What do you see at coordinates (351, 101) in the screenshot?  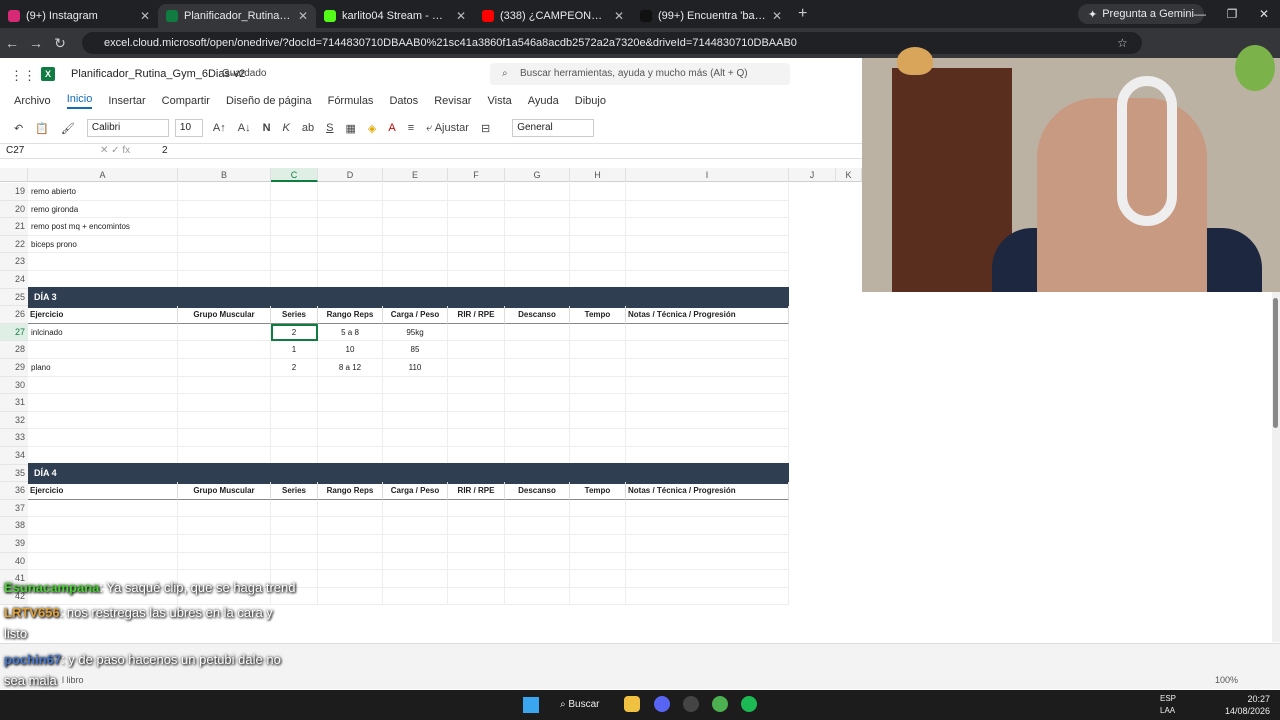 I see `menu-fórmulas: Fórmulas` at bounding box center [351, 101].